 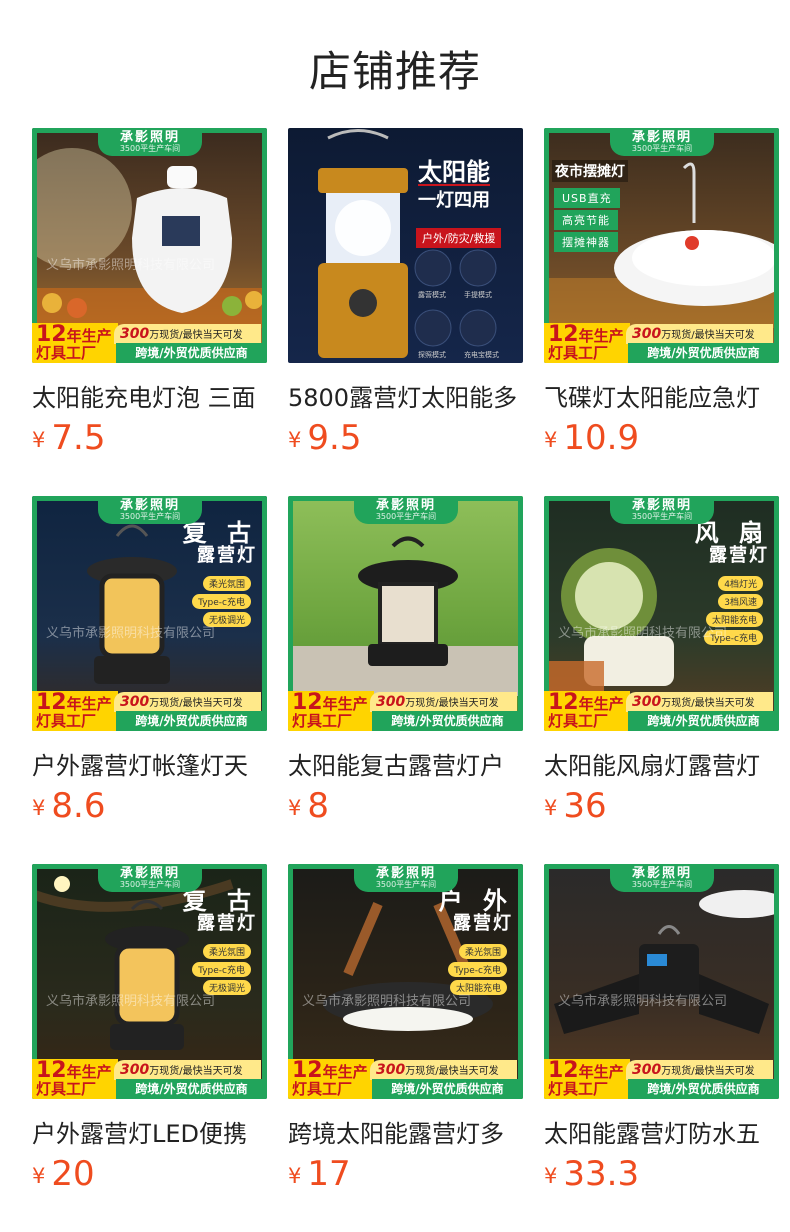 I want to click on mode-label: 手提模式, so click(x=478, y=295).